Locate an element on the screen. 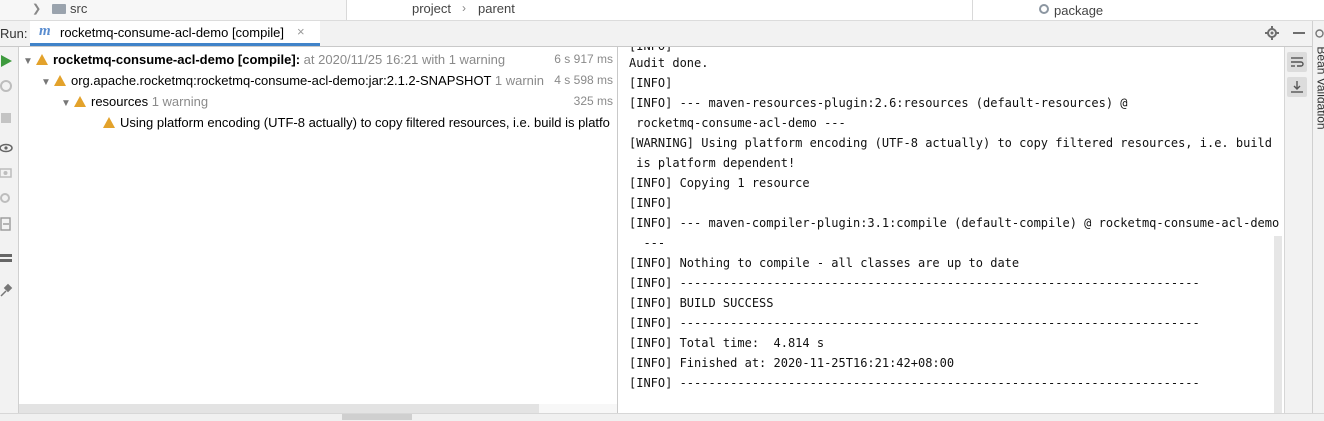 This screenshot has width=1324, height=421. tree-row-time: 4 s 598 ms is located at coordinates (583, 80).